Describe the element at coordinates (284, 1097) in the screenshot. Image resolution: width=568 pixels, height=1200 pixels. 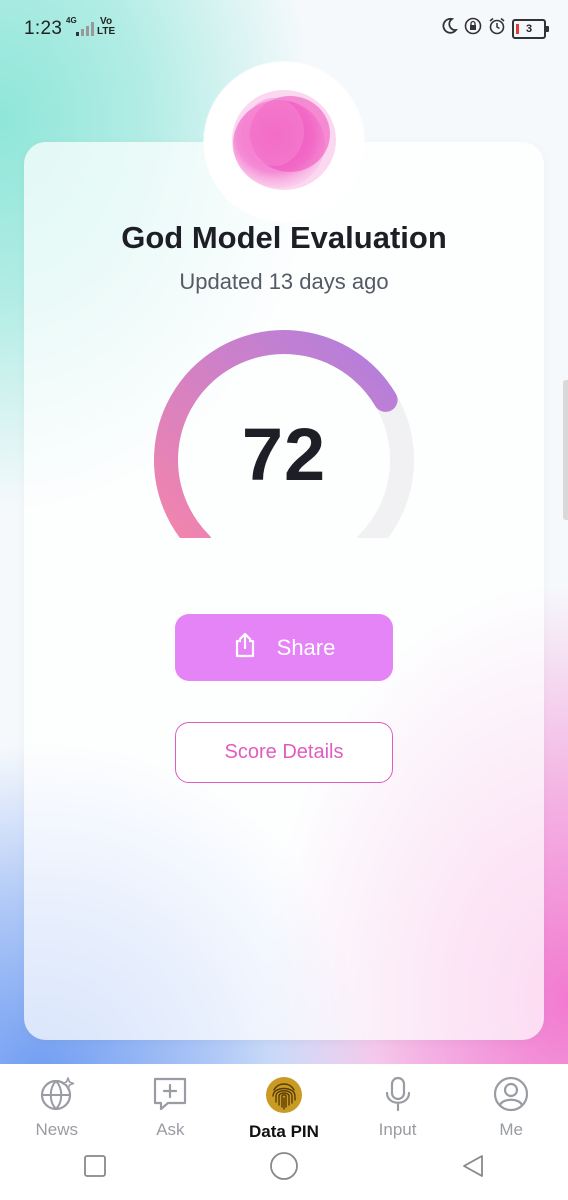
I see `fingerprint-icon` at that location.